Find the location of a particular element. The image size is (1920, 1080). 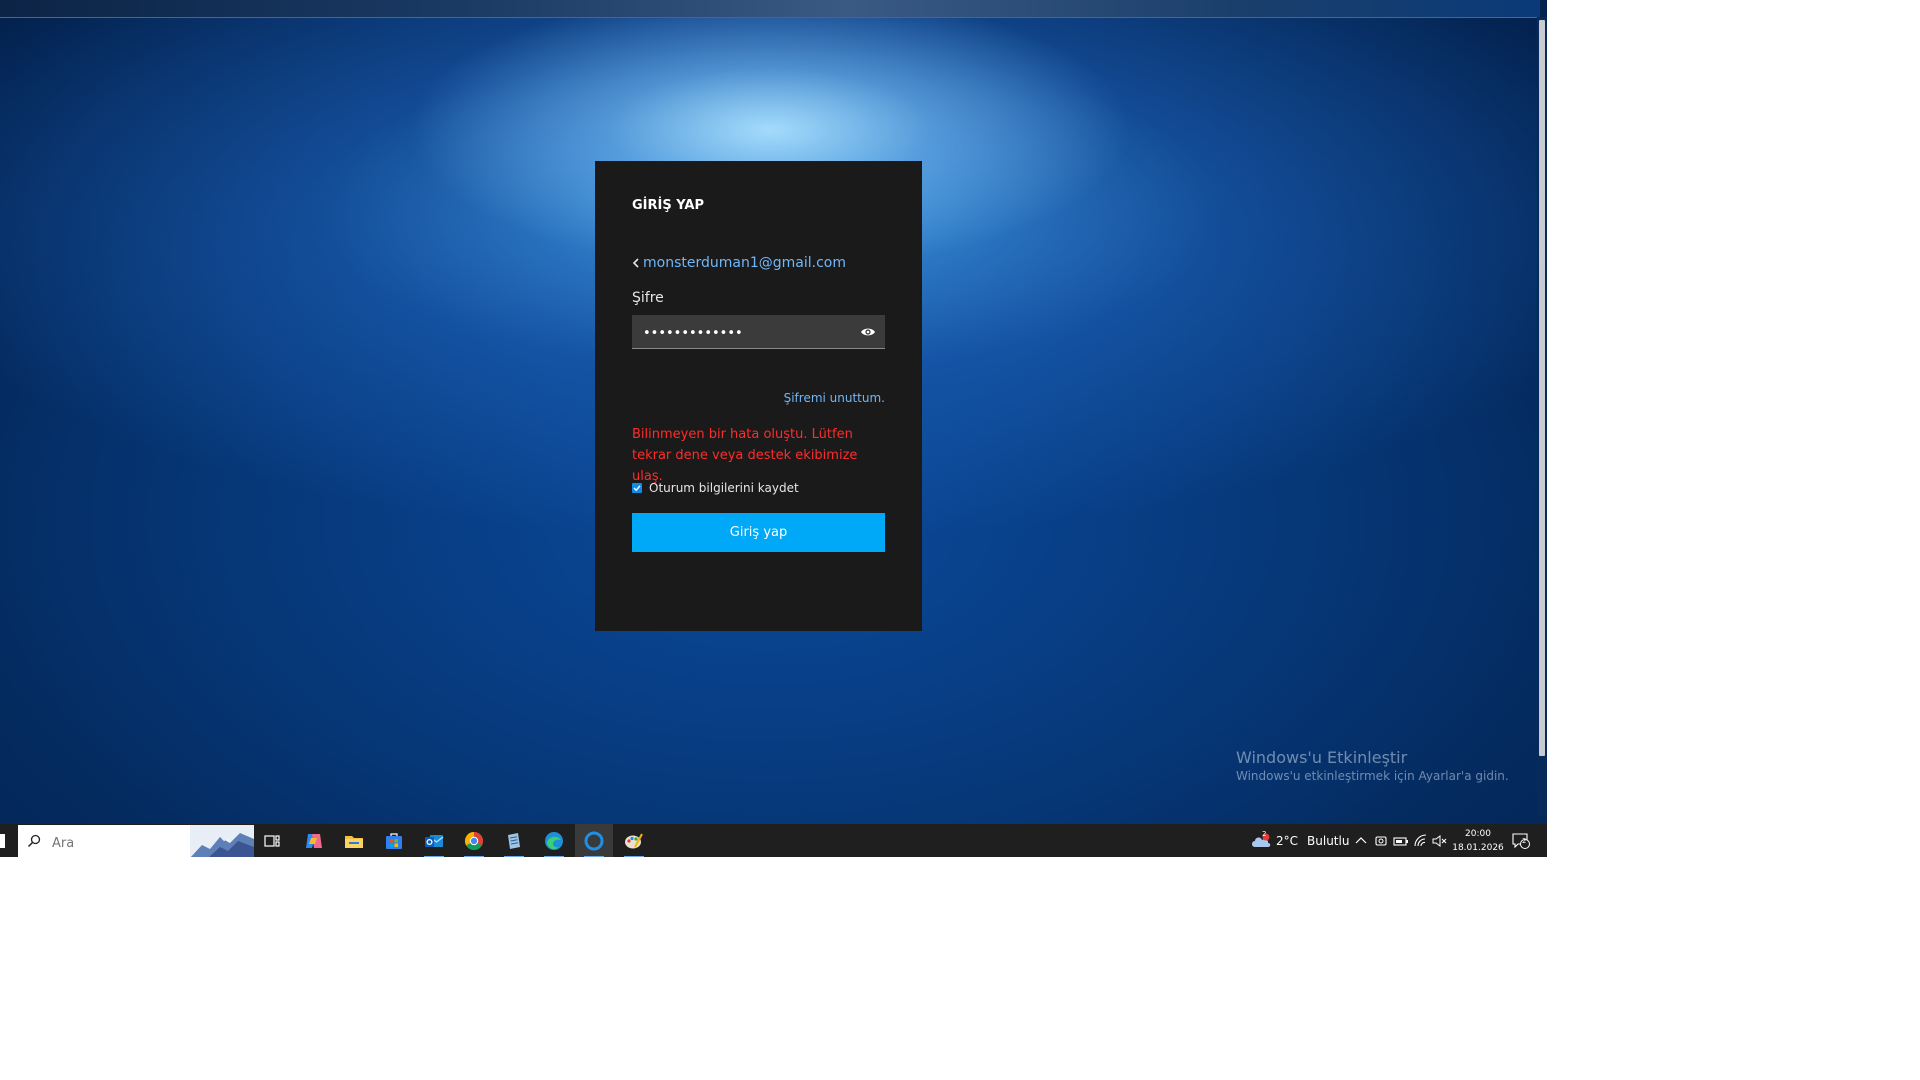

checkmark-icon is located at coordinates (637, 488).